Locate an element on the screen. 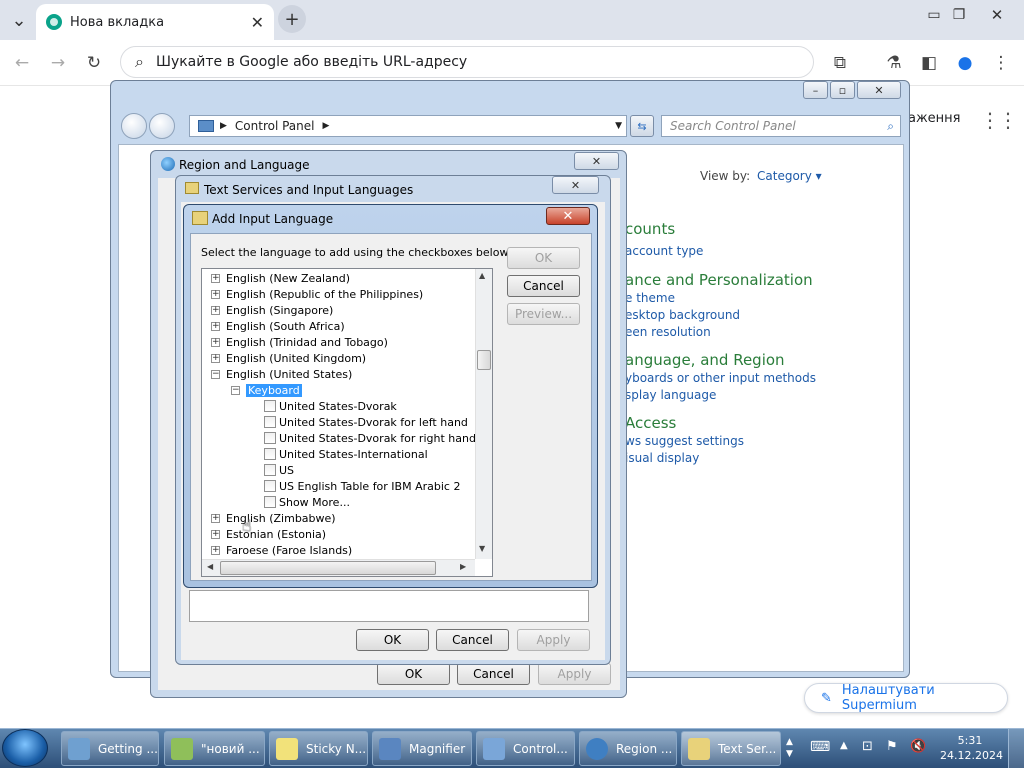  taskbar-scroll-arrows-icon: ▲ ▼ is located at coordinates (789, 748).